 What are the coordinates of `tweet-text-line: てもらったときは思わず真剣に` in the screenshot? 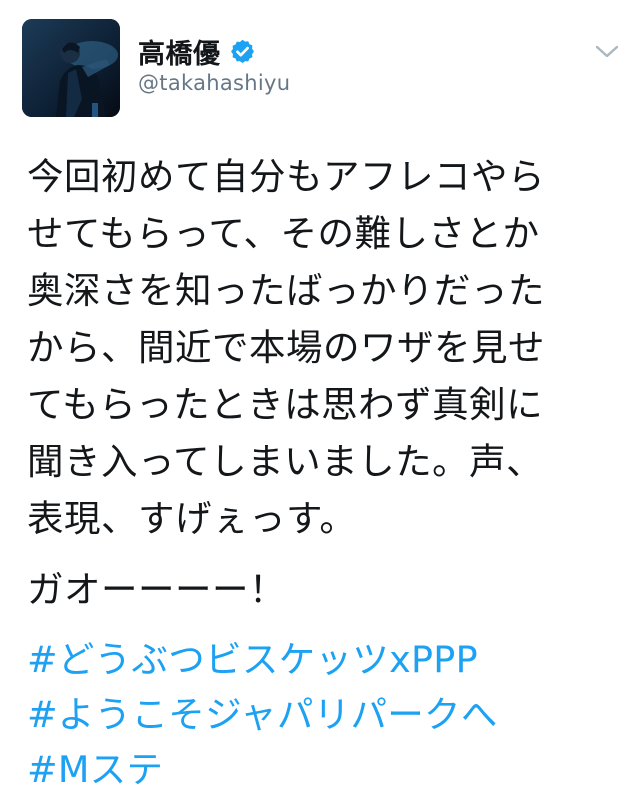 It's located at (285, 404).